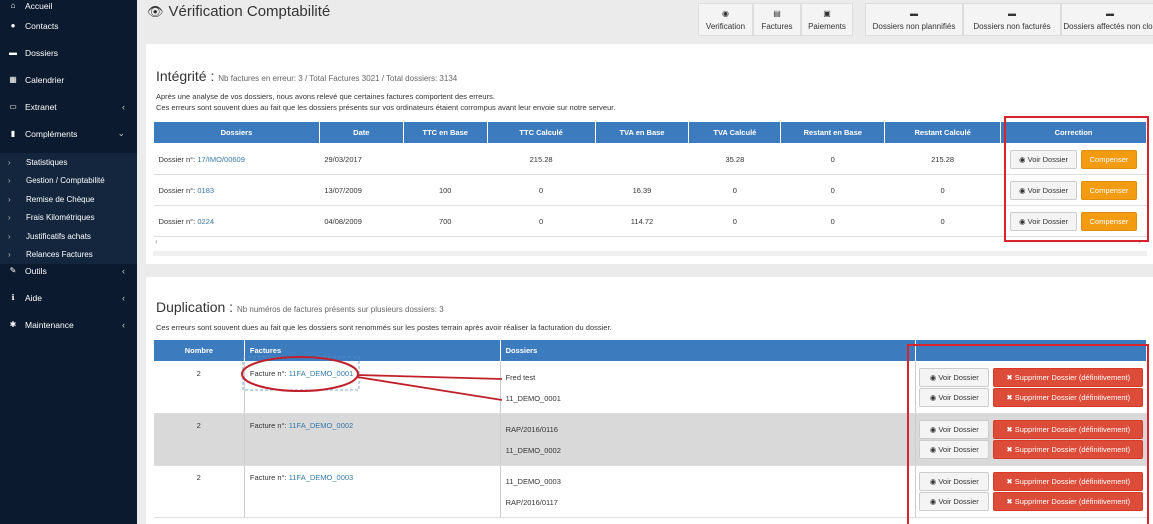 The width and height of the screenshot is (1153, 524). Describe the element at coordinates (199, 350) in the screenshot. I see `column-header: Nombre` at that location.